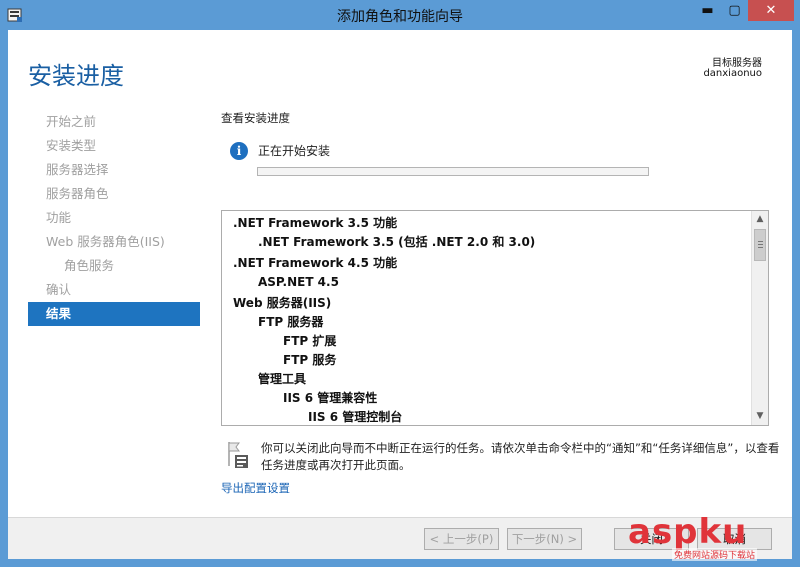 Image resolution: width=800 pixels, height=567 pixels. What do you see at coordinates (114, 314) in the screenshot?
I see `nav-item-results: 结果` at bounding box center [114, 314].